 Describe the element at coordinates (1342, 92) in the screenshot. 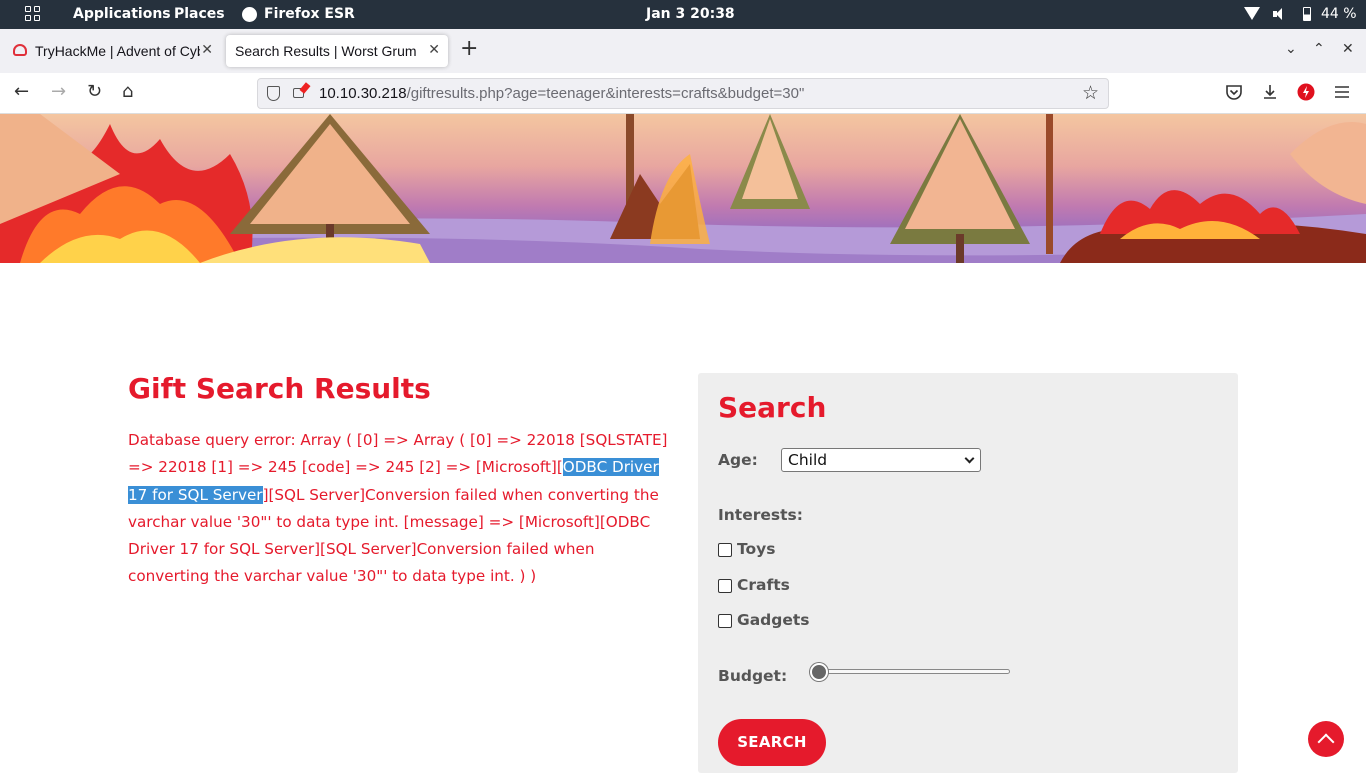

I see `hamburger-menu-icon` at that location.